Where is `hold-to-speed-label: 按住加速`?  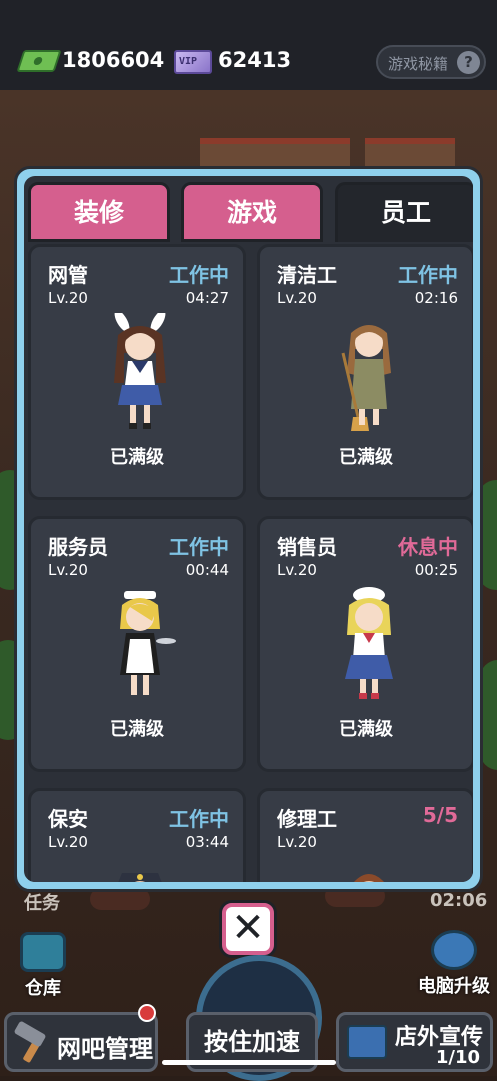 hold-to-speed-label: 按住加速 is located at coordinates (252, 1042).